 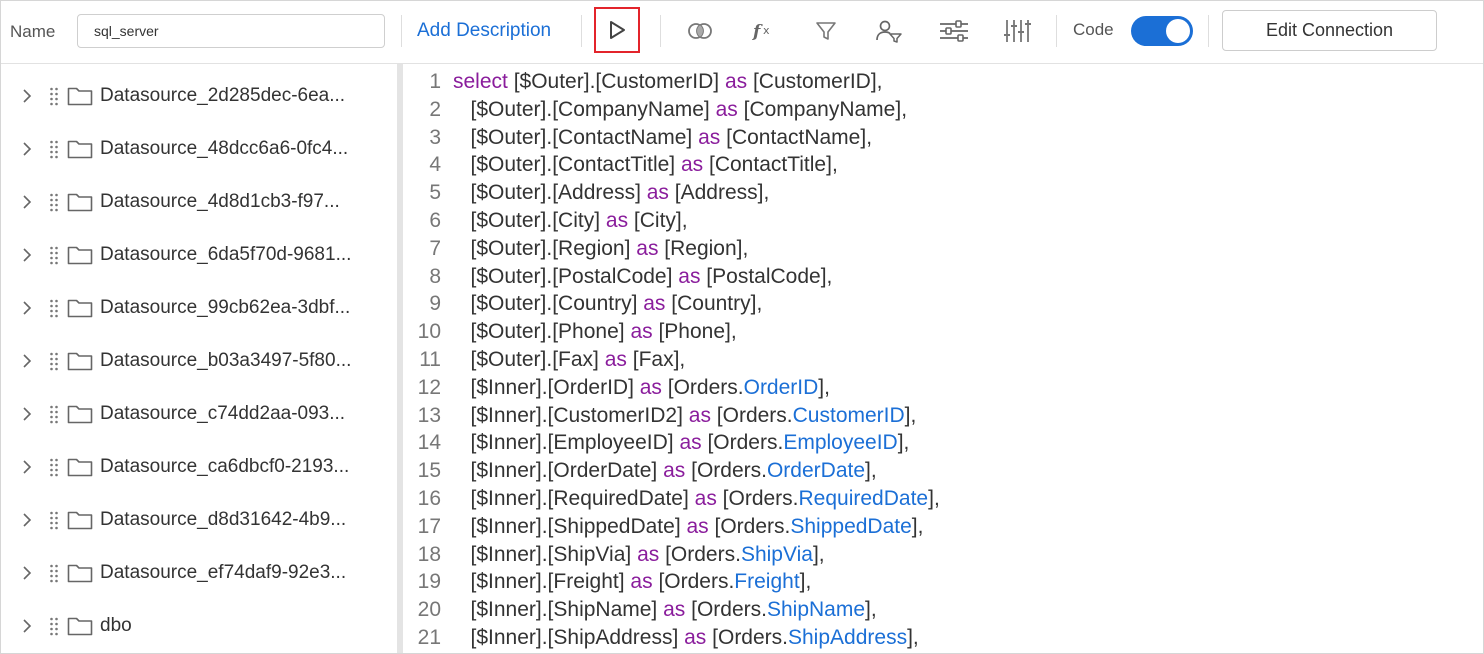 I want to click on column-identifier: OrderDate, so click(x=816, y=471).